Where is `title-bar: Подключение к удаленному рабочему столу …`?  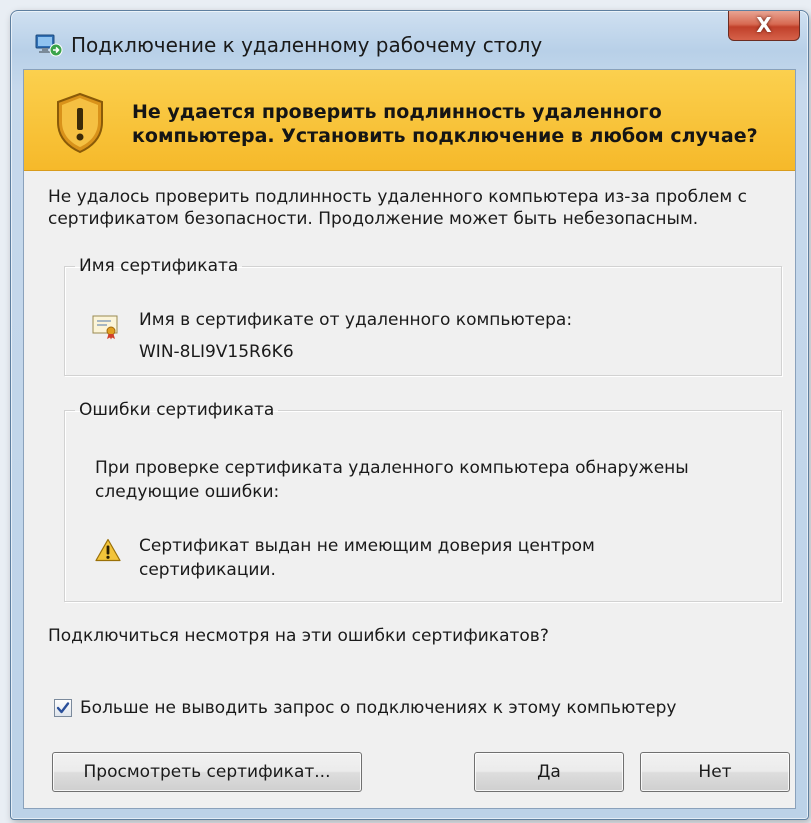 title-bar: Подключение к удаленному рабочему столу … is located at coordinates (409, 40).